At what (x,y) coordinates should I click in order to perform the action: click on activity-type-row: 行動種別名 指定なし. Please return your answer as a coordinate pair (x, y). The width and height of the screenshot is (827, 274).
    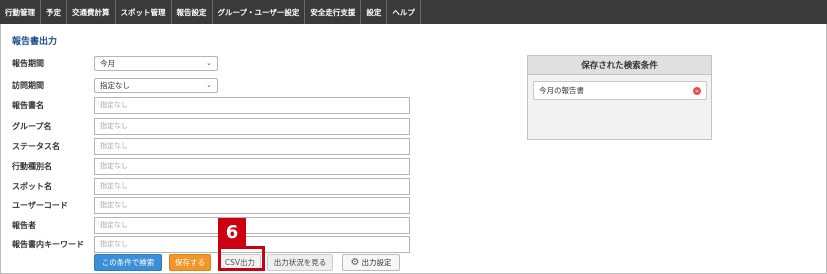
    Looking at the image, I should click on (211, 166).